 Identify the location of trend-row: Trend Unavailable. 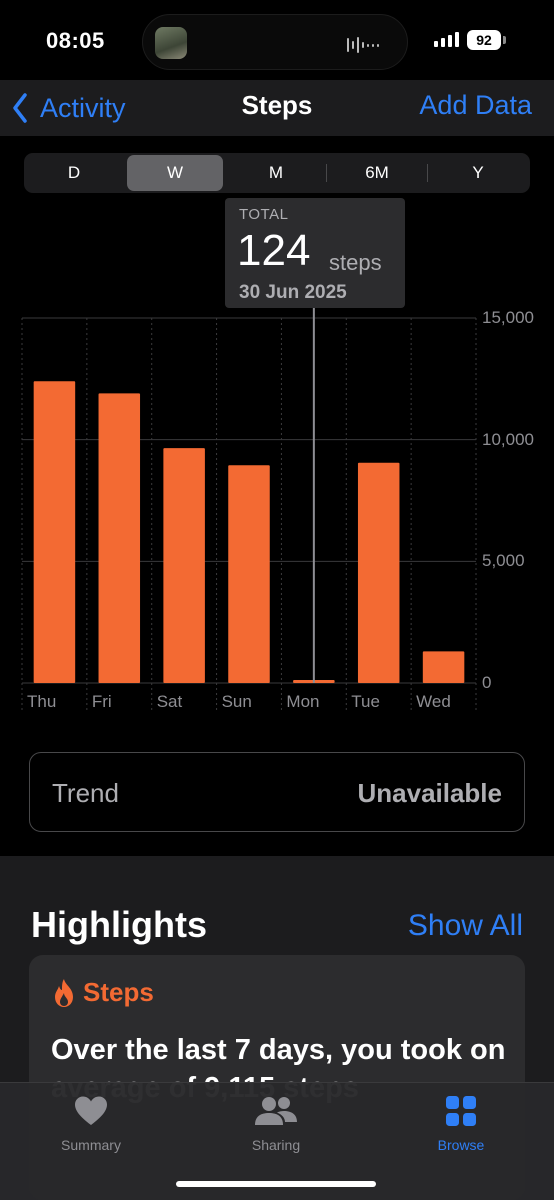
(277, 792).